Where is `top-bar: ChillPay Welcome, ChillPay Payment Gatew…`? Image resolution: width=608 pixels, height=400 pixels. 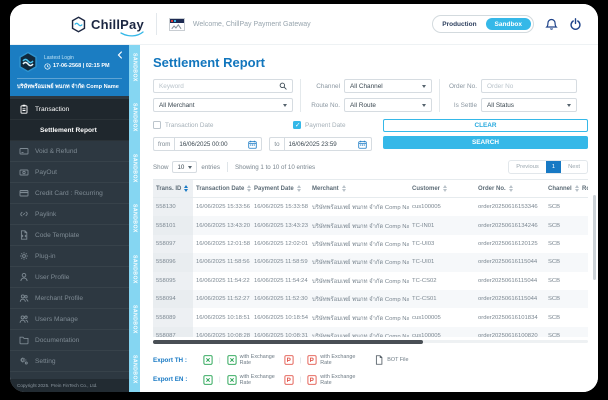 top-bar: ChillPay Welcome, ChillPay Payment Gatew… is located at coordinates (304, 24).